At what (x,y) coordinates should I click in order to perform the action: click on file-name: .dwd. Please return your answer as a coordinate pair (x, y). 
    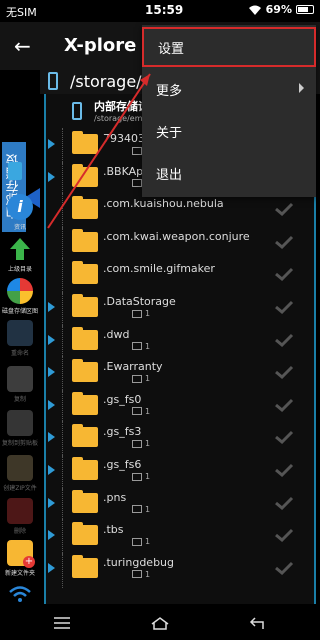
    Looking at the image, I should click on (116, 334).